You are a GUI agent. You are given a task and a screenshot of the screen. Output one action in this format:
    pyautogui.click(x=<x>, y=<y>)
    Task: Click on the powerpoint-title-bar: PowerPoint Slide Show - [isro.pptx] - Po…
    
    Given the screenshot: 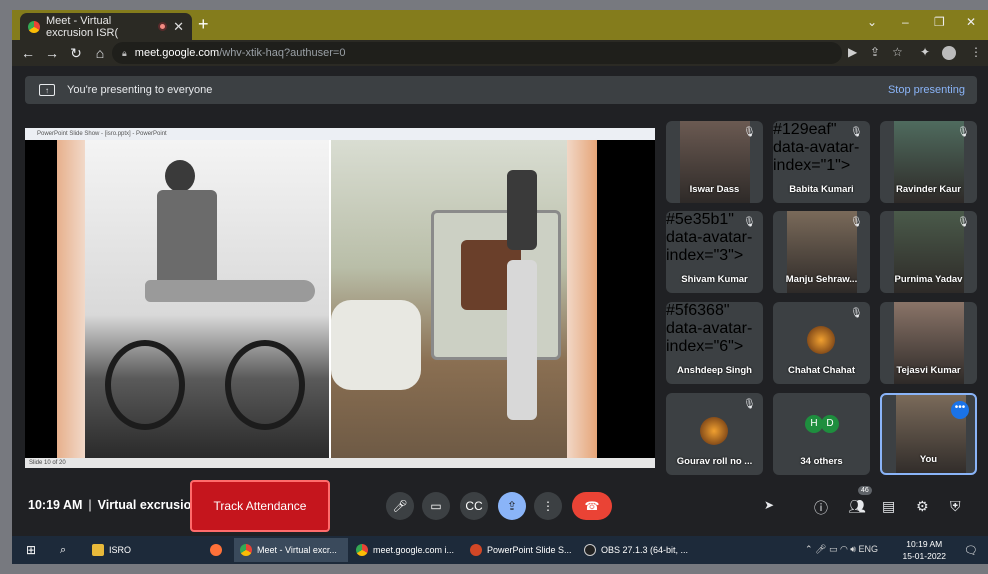 What is the action you would take?
    pyautogui.click(x=340, y=134)
    